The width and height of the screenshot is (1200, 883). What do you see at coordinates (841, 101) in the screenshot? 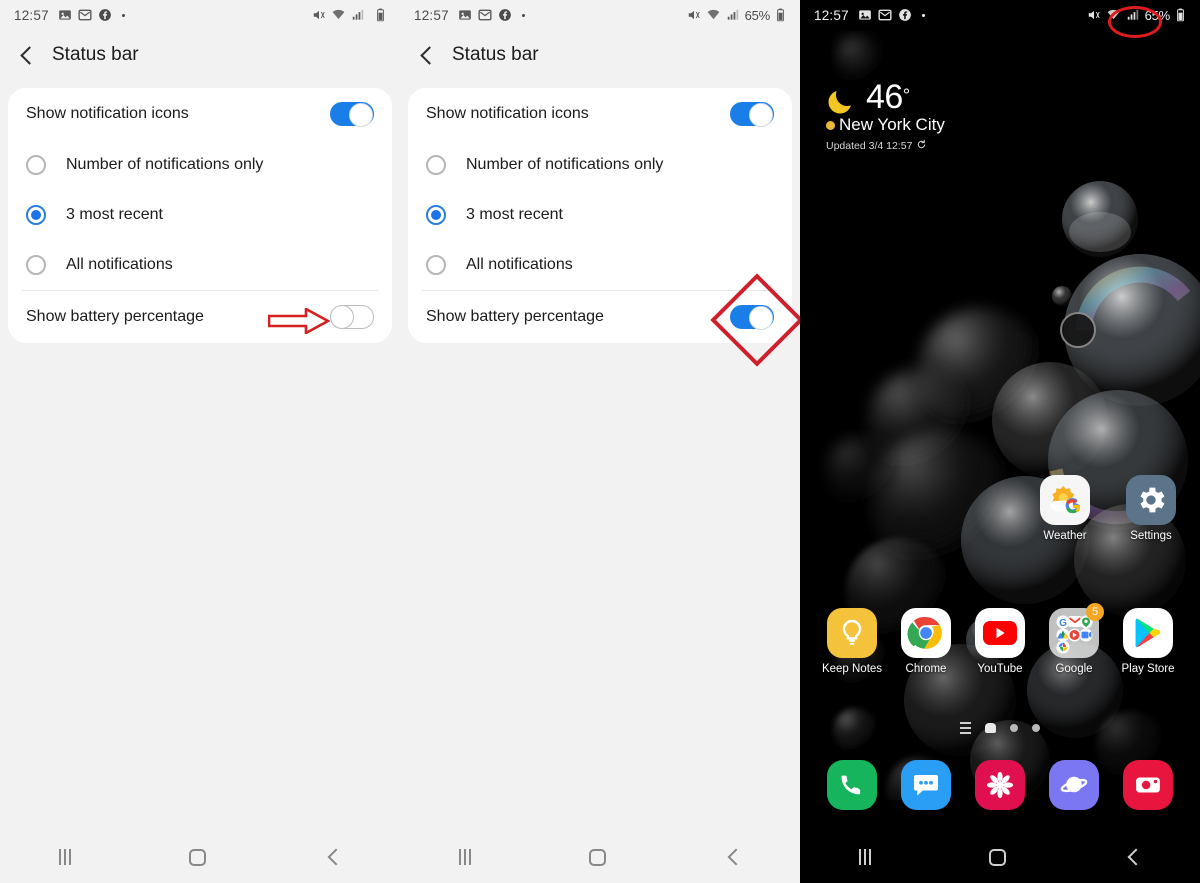
I see `moon-icon` at bounding box center [841, 101].